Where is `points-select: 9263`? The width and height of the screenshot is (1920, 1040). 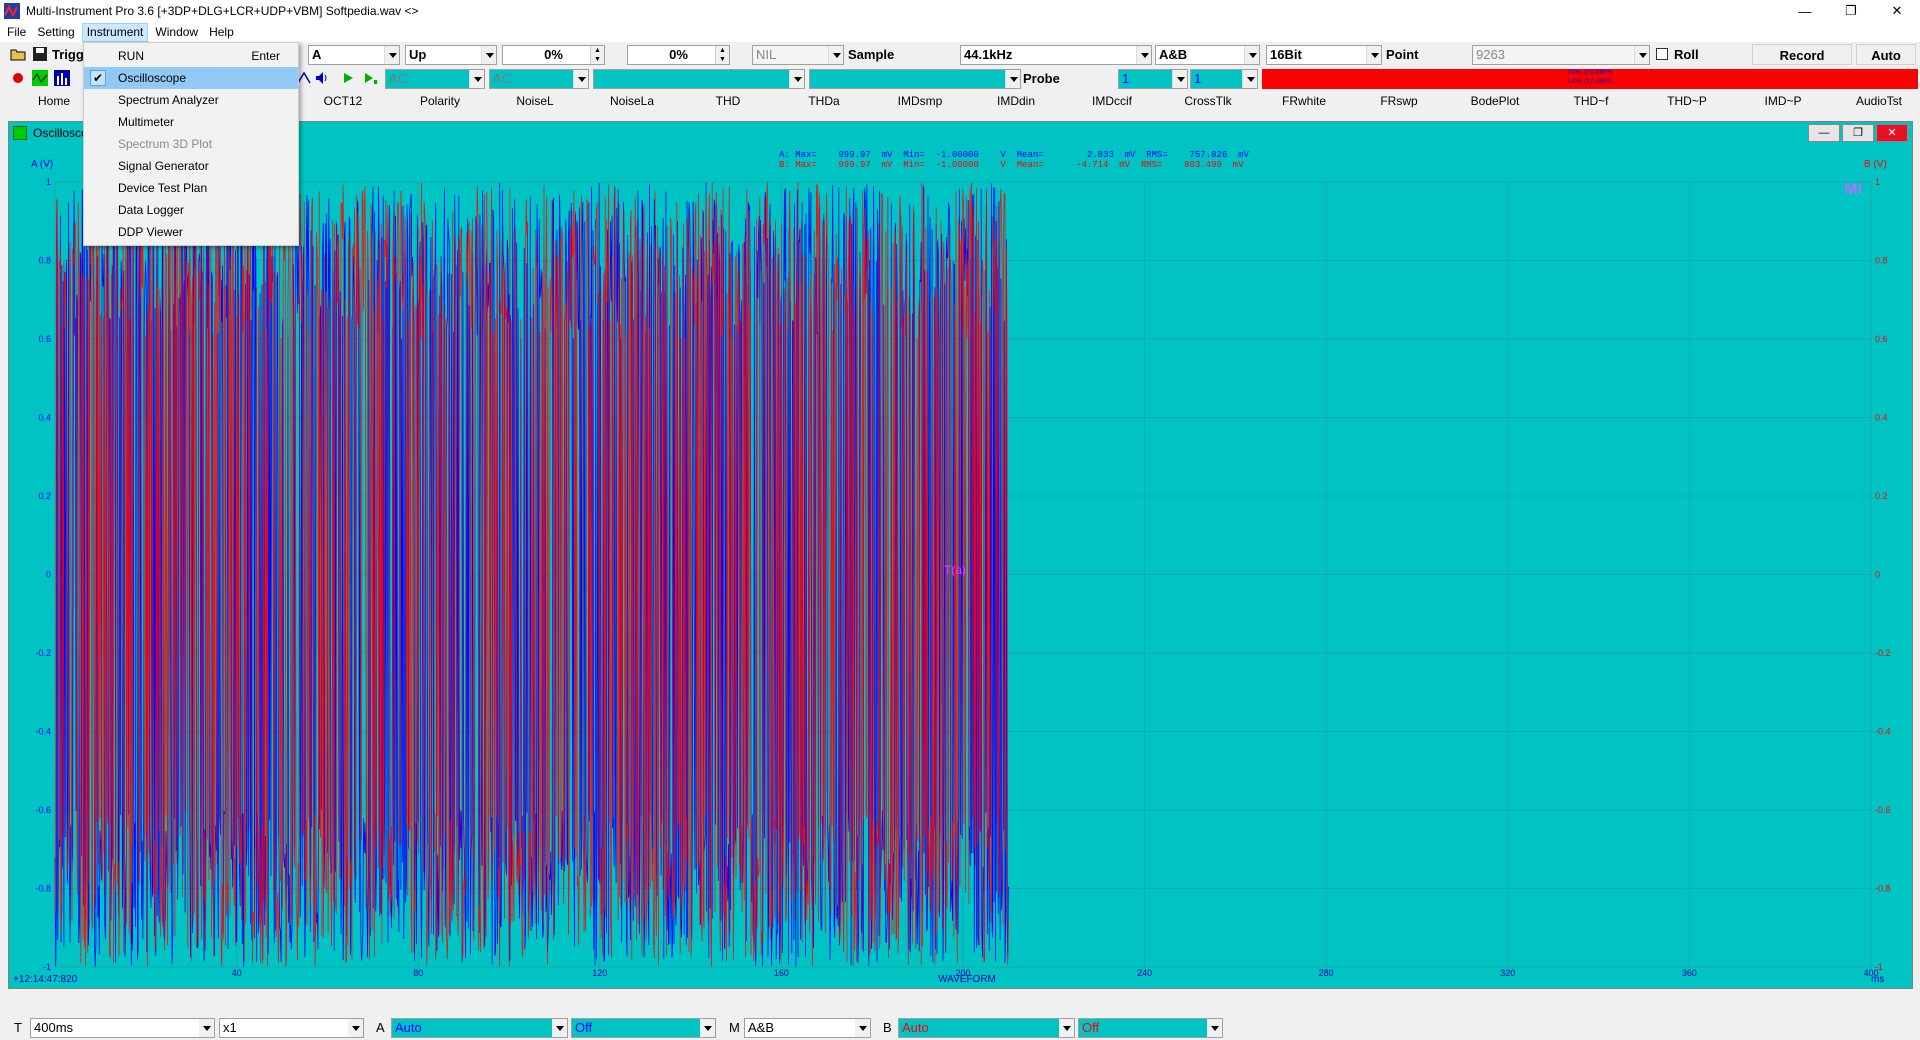
points-select: 9263 is located at coordinates (1561, 55).